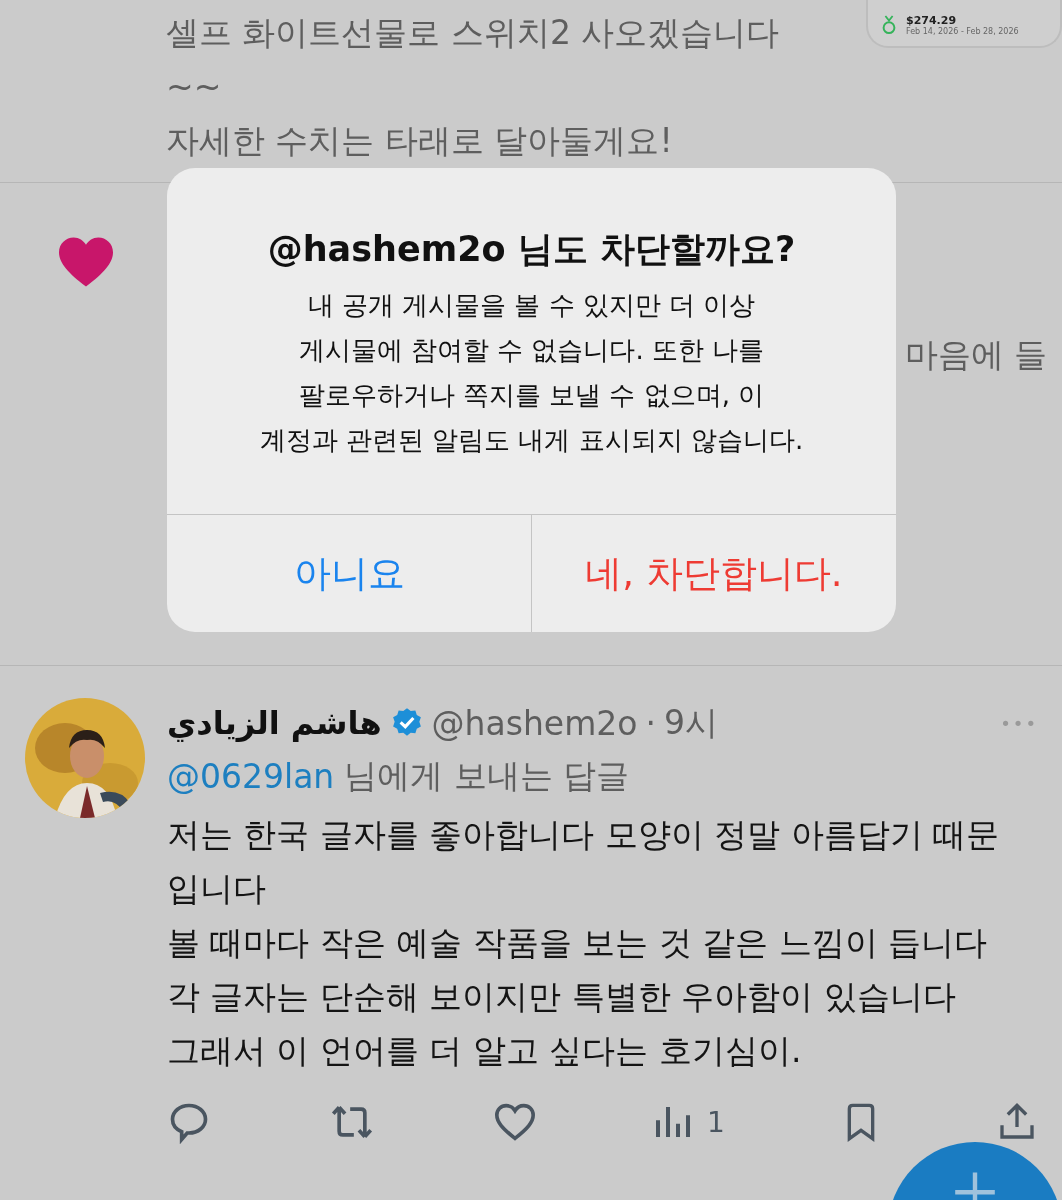 The height and width of the screenshot is (1200, 1062). What do you see at coordinates (713, 573) in the screenshot?
I see `confirm-block-button: 네, 차단합니다.` at bounding box center [713, 573].